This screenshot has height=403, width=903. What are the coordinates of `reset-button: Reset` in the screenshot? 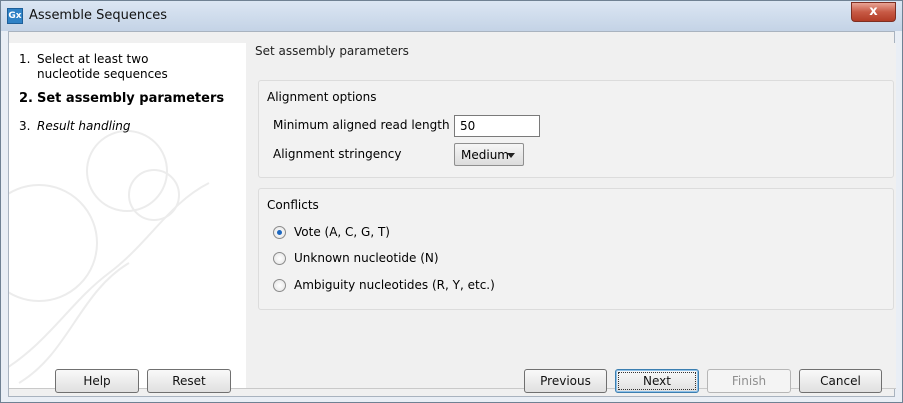 It's located at (189, 381).